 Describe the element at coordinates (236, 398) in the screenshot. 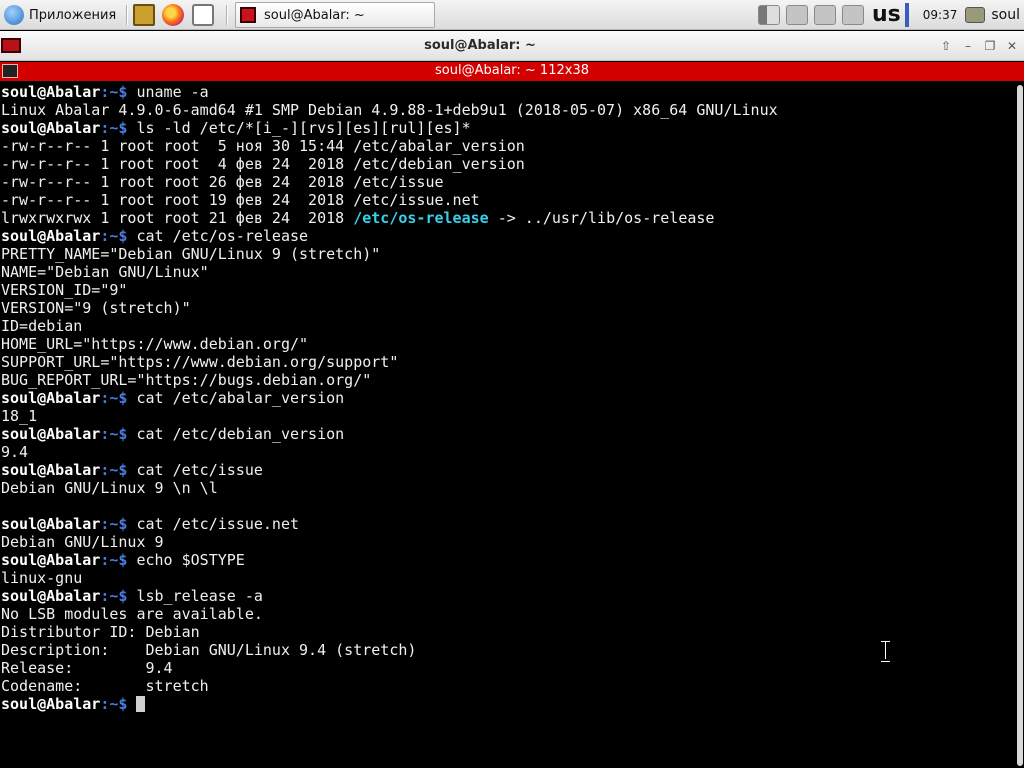

I see `command-text: cat /etc/abalar_version` at that location.